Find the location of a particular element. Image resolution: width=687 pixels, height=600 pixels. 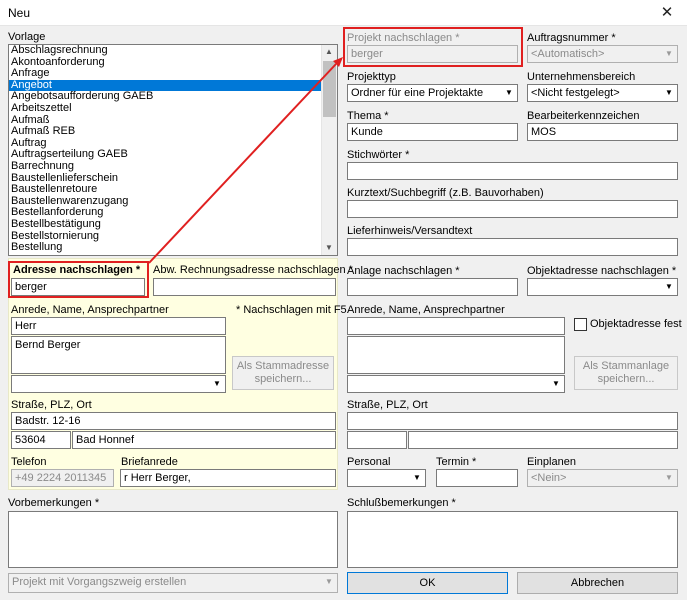

arrow-line is located at coordinates (242, 163).